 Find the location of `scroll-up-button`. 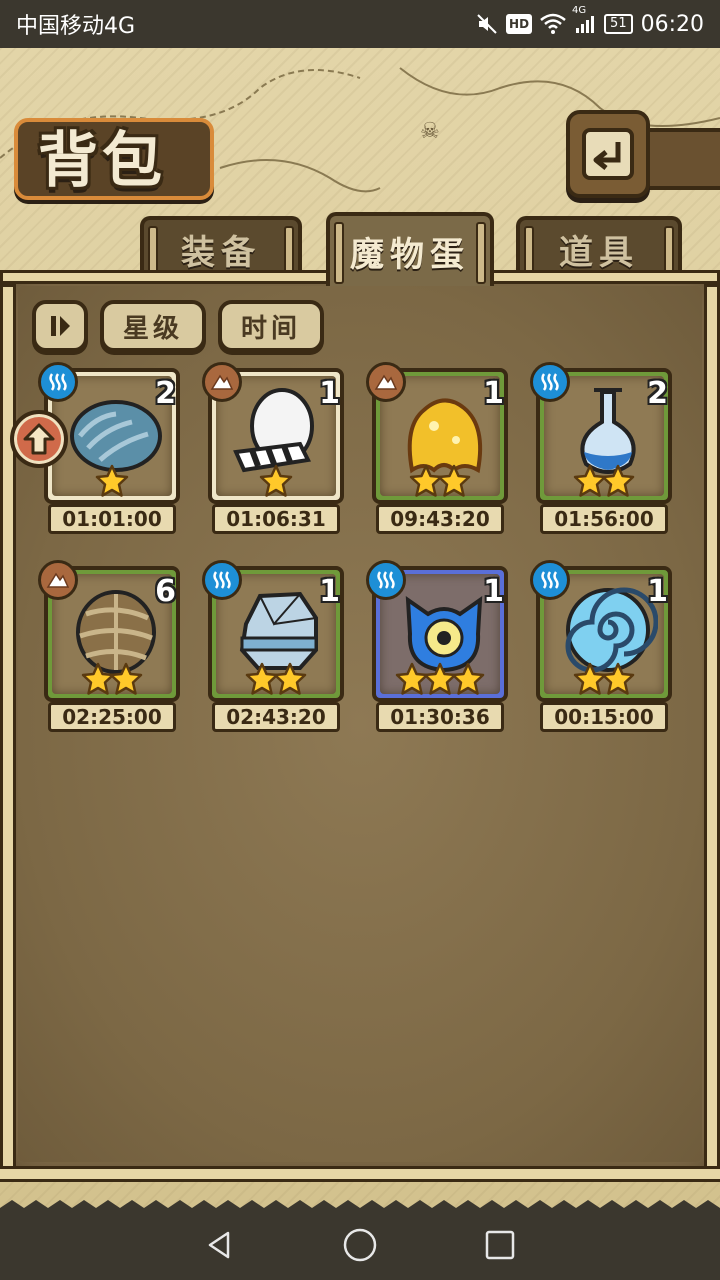

scroll-up-button is located at coordinates (39, 439).